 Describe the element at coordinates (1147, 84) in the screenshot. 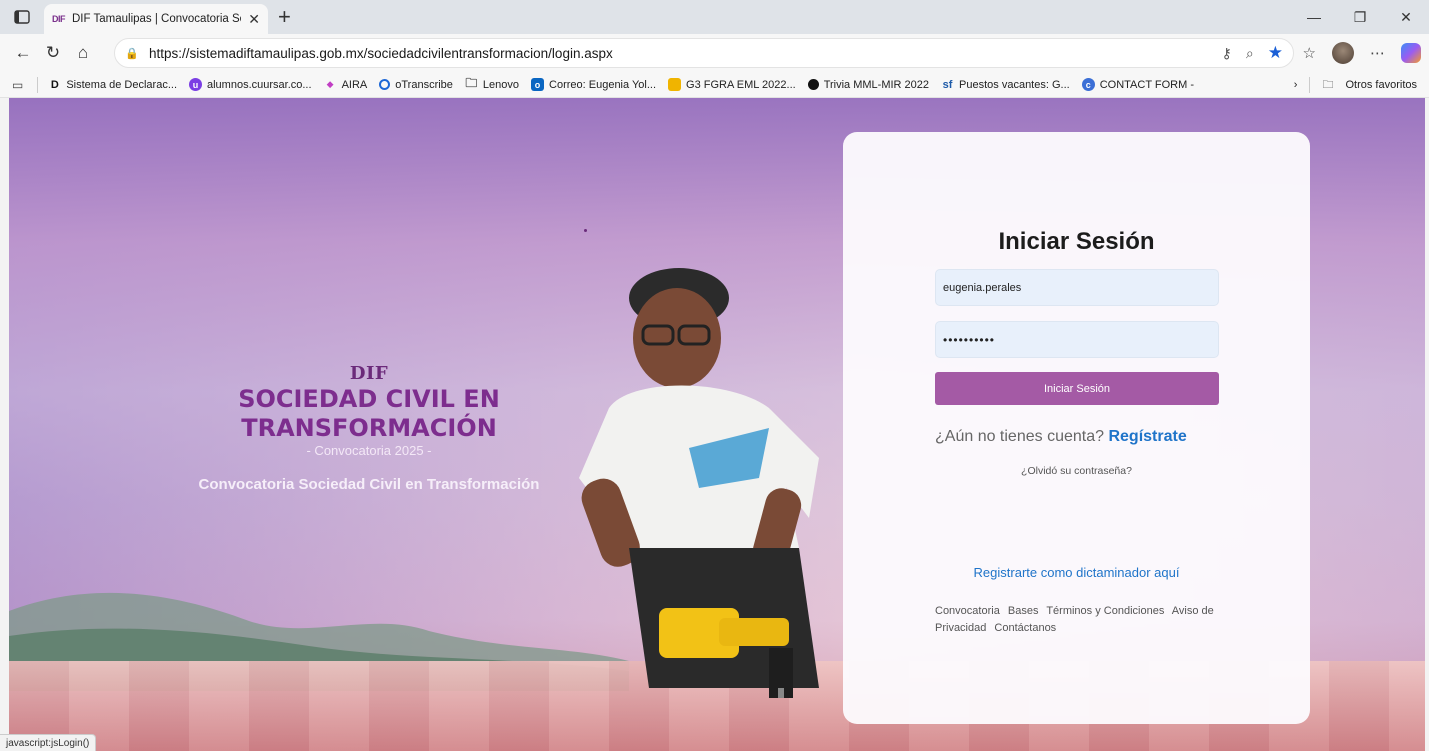

I see `bookmark-label: CONTACT FORM -` at that location.